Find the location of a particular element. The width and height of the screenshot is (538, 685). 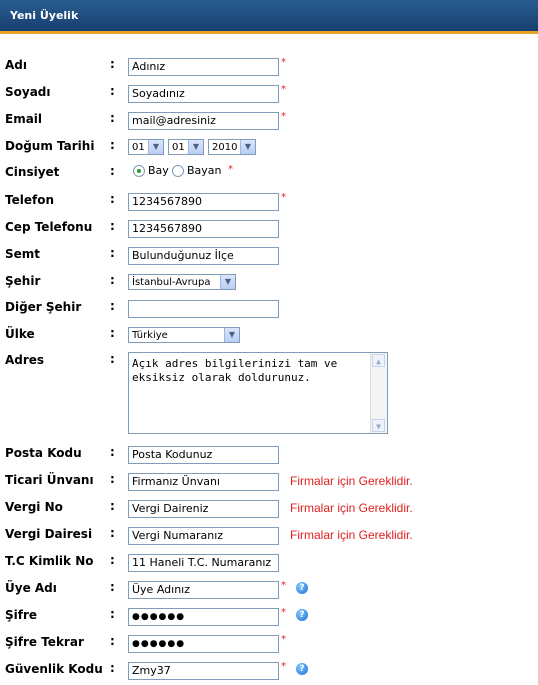

tc-input: 11 Haneli T.C. Numaranız is located at coordinates (203, 563).